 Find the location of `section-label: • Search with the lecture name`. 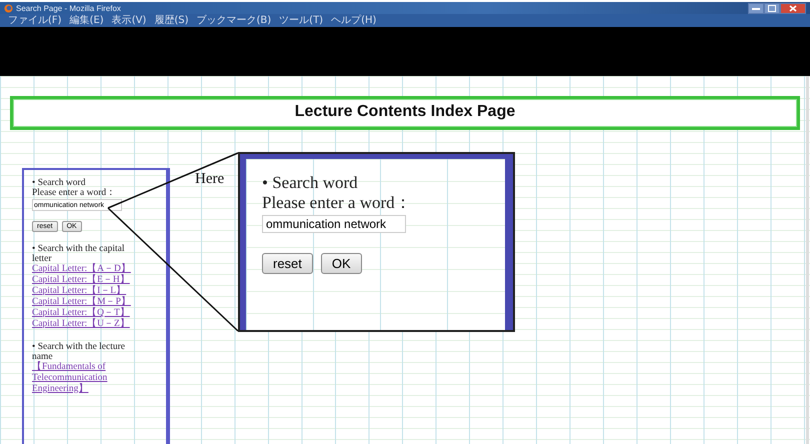

section-label: • Search with the lecture name is located at coordinates (79, 352).